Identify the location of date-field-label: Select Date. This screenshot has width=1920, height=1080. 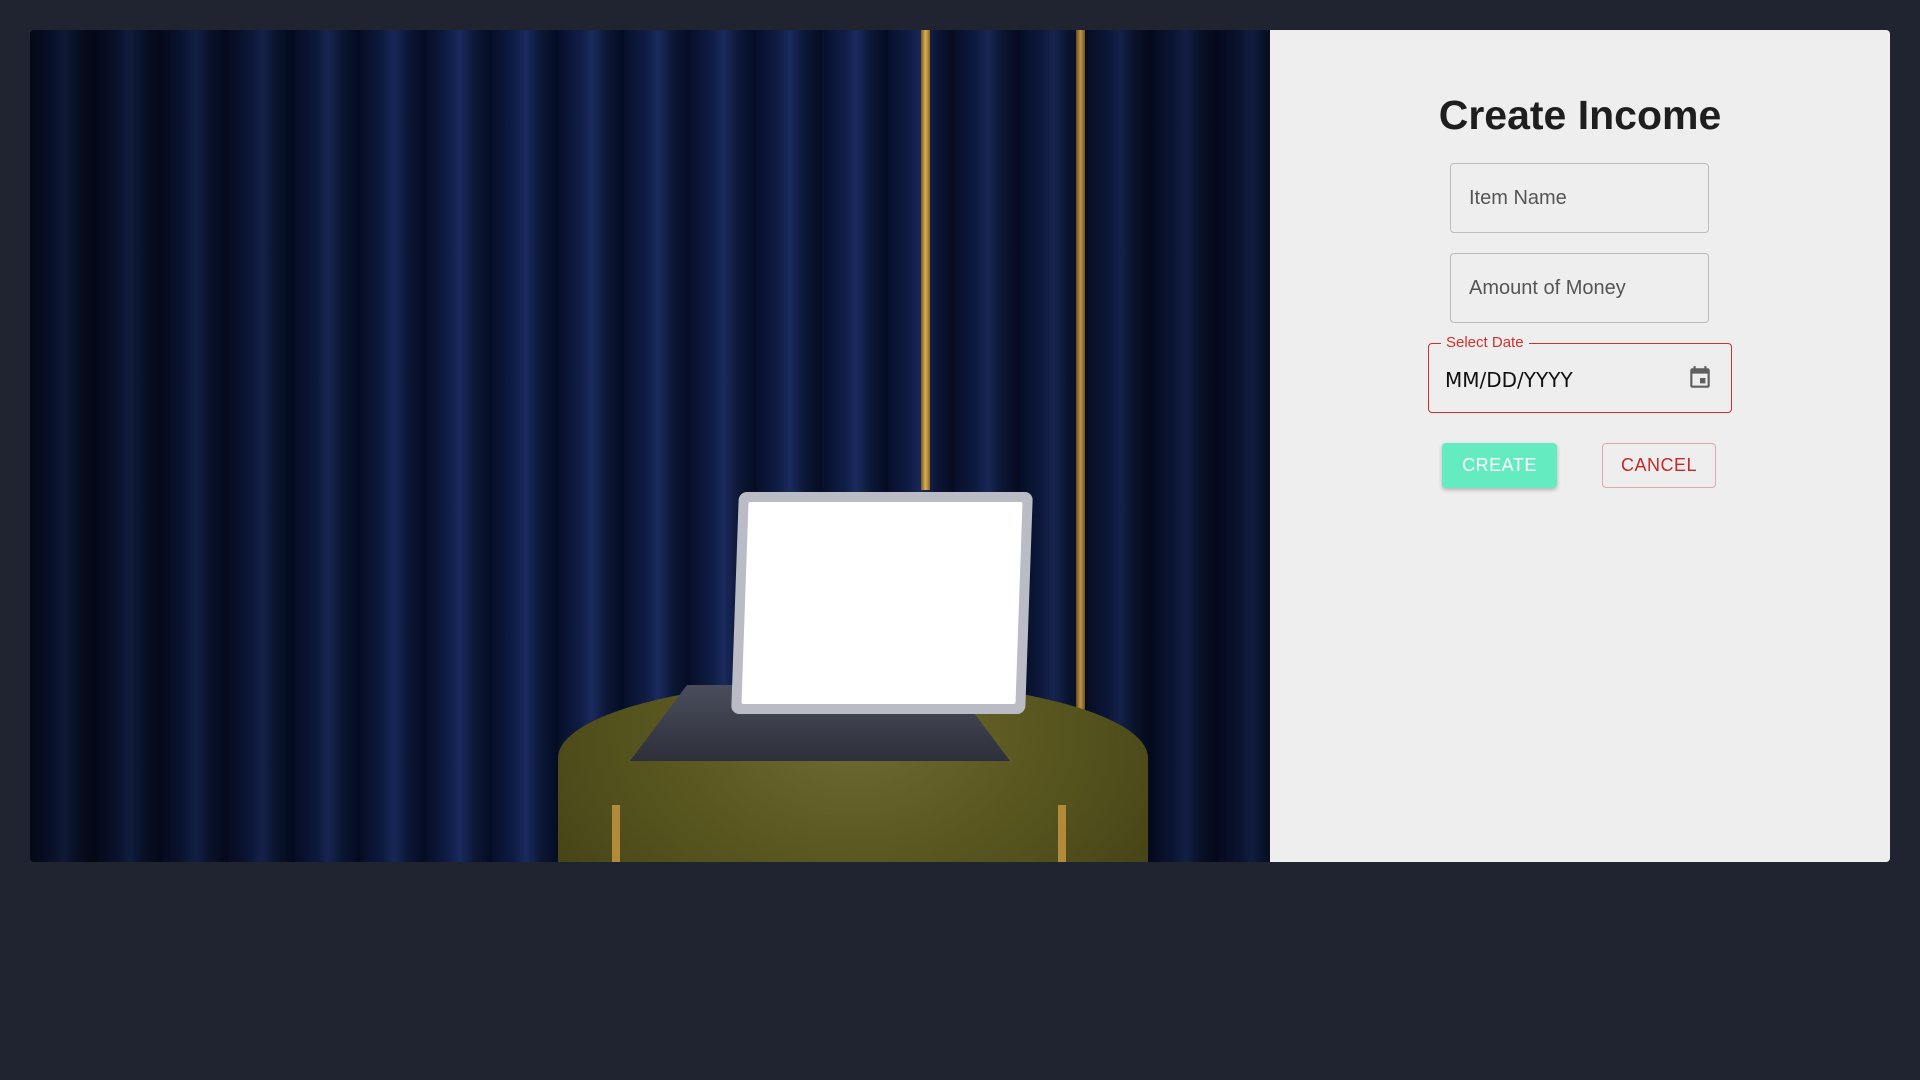
(1485, 342).